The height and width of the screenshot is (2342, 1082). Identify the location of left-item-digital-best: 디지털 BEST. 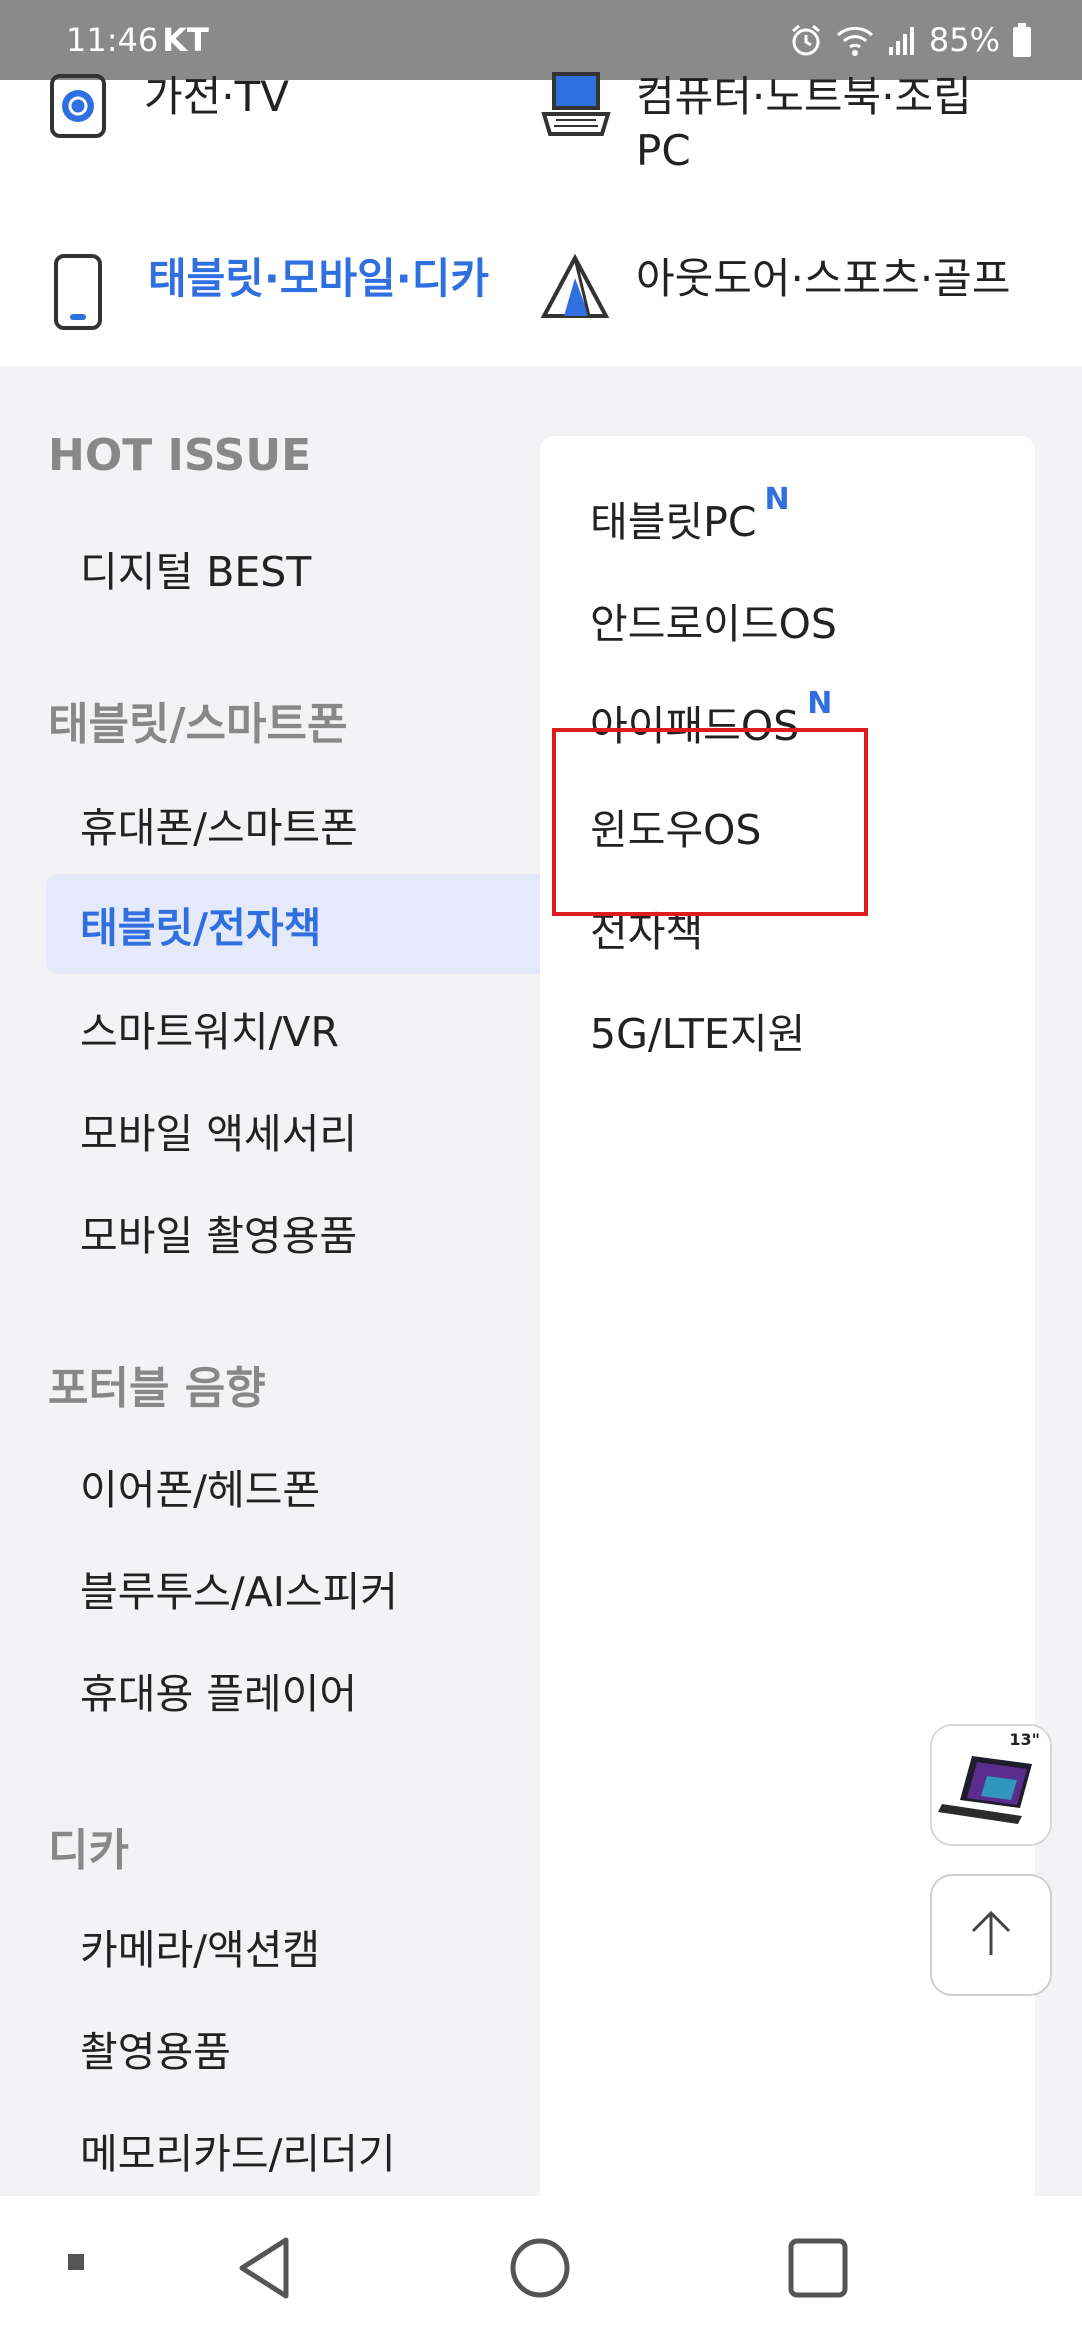
(293, 568).